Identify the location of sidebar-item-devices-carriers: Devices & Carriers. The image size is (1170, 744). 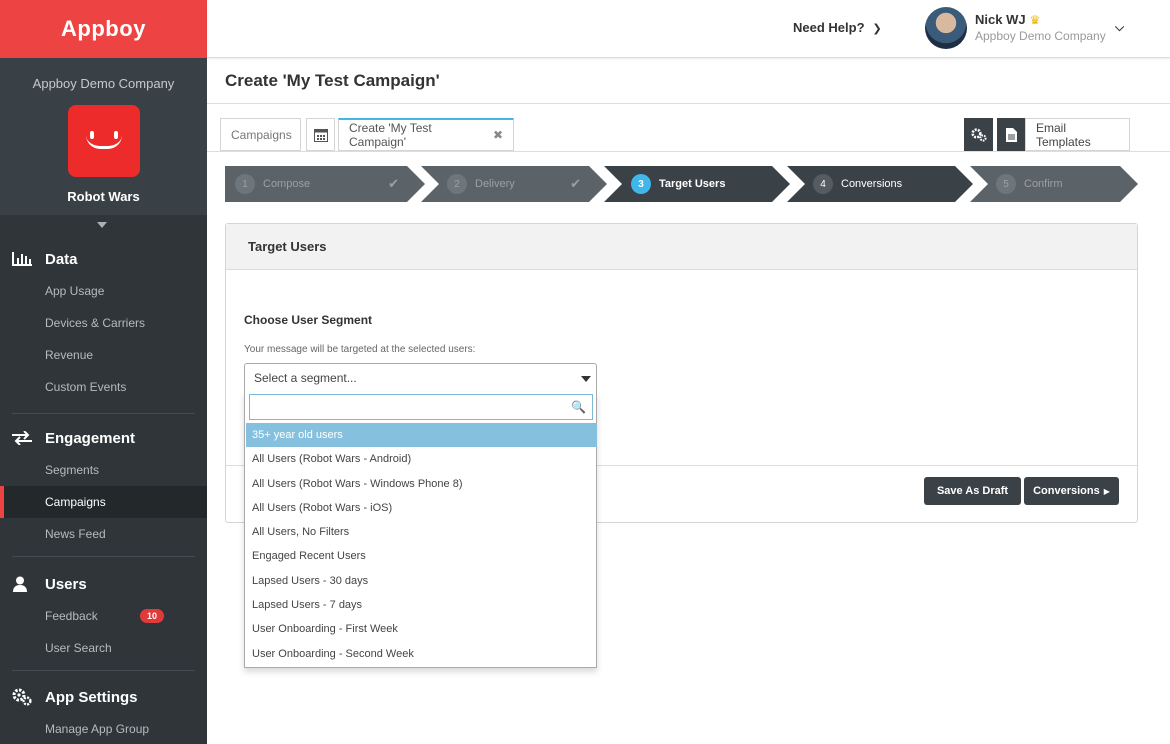
(103, 323).